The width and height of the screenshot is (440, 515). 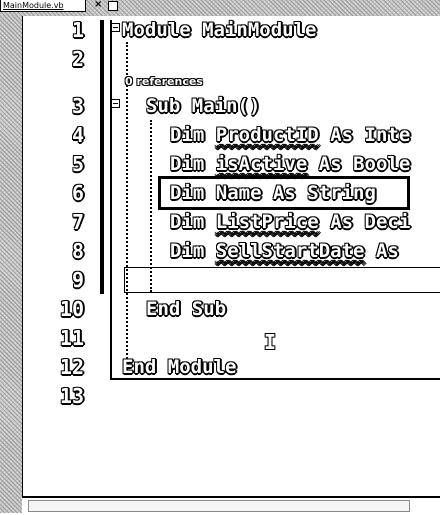 I want to click on line-number: 7, so click(x=77, y=222).